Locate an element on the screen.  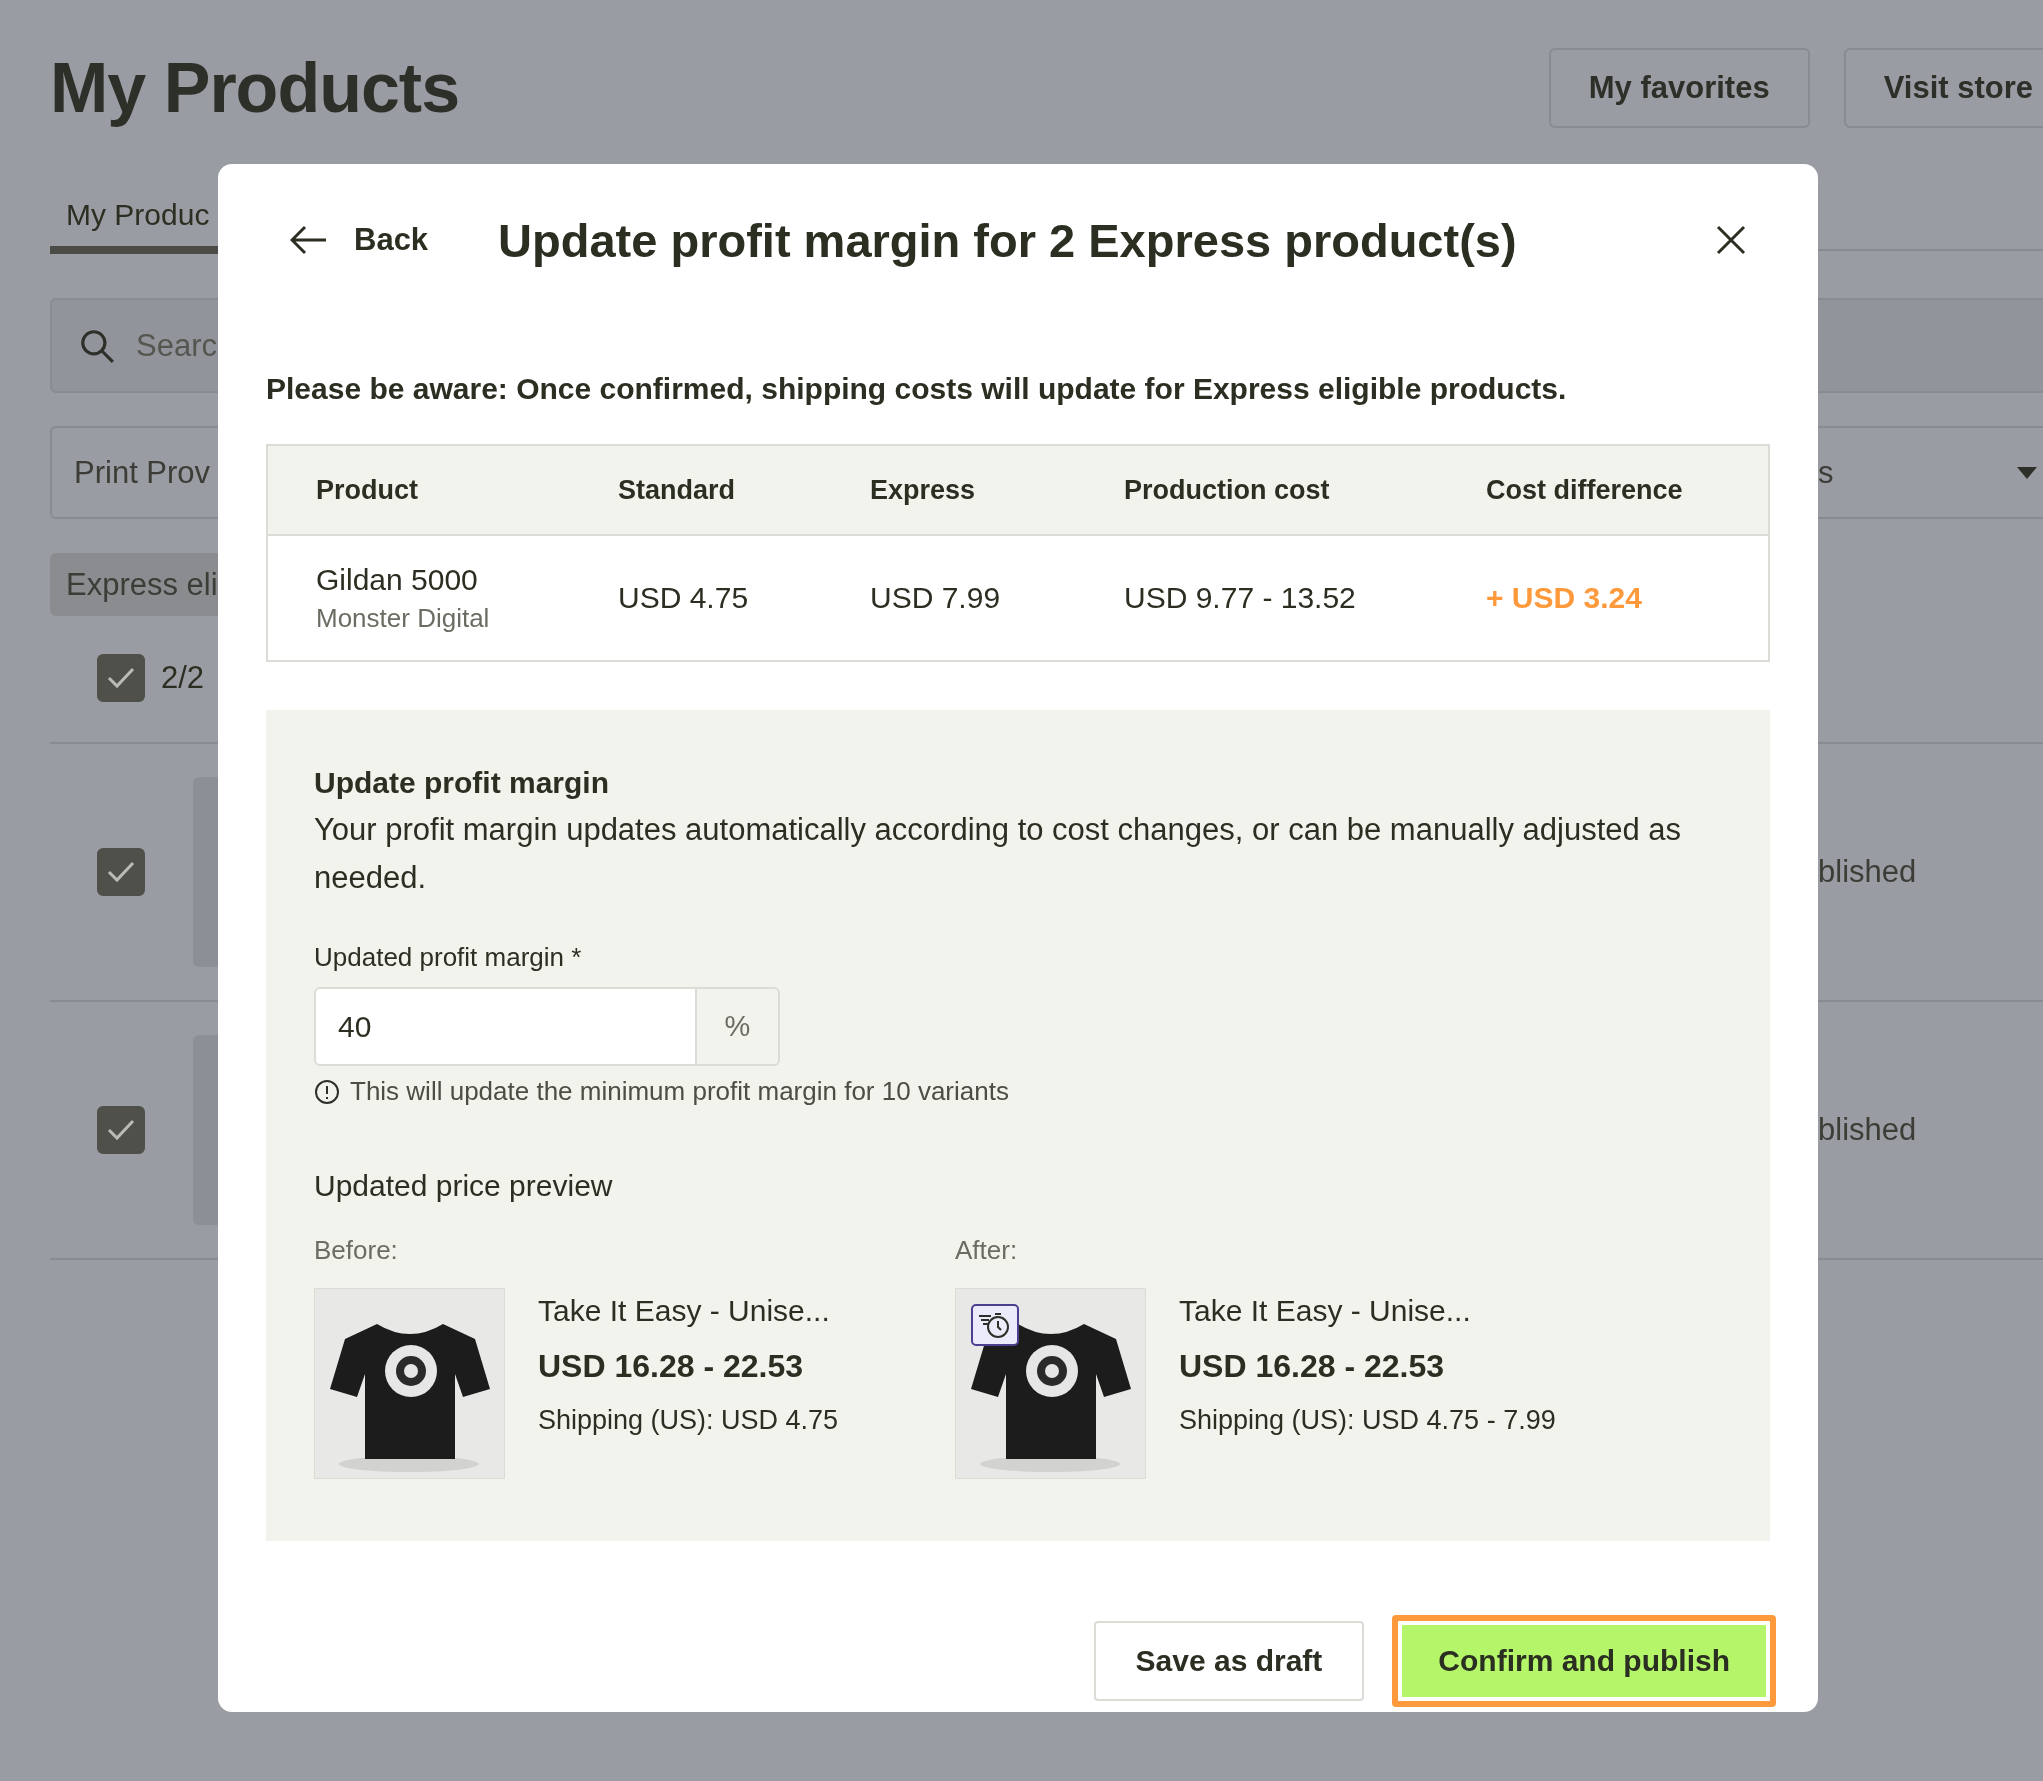
hint-text: This will update the minimum profit margin for 10 variants is located at coordinates (679, 1091).